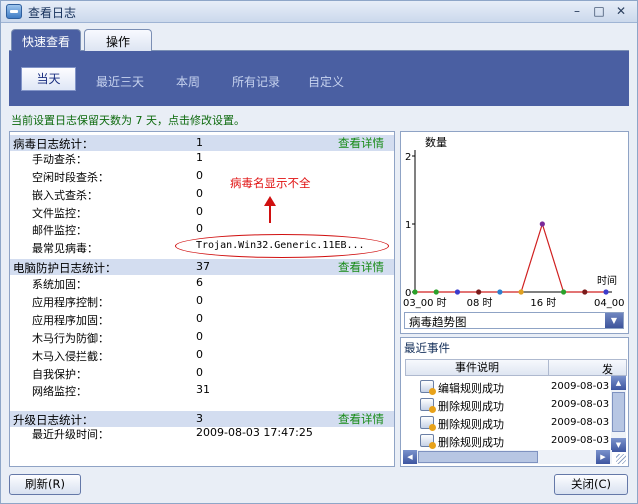 The height and width of the screenshot is (504, 638). I want to click on close-window-button: ✕, so click(621, 11).